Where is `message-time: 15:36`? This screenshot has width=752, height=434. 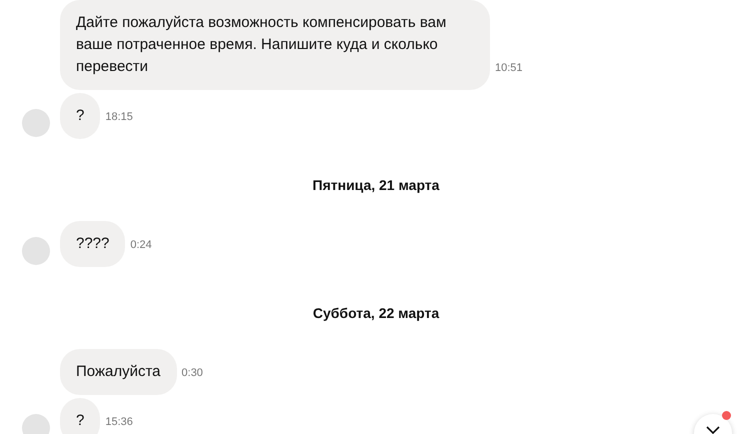
message-time: 15:36 is located at coordinates (119, 422).